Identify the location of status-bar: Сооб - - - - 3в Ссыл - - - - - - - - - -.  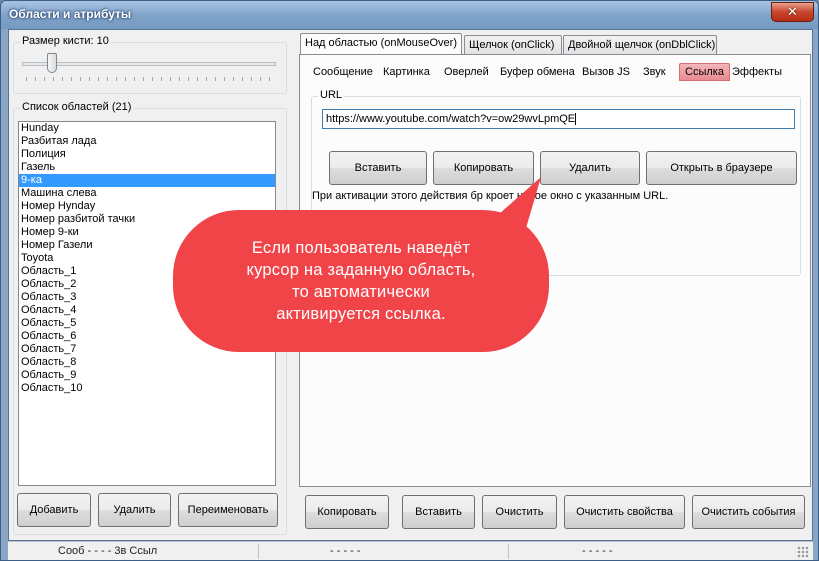
(410, 550).